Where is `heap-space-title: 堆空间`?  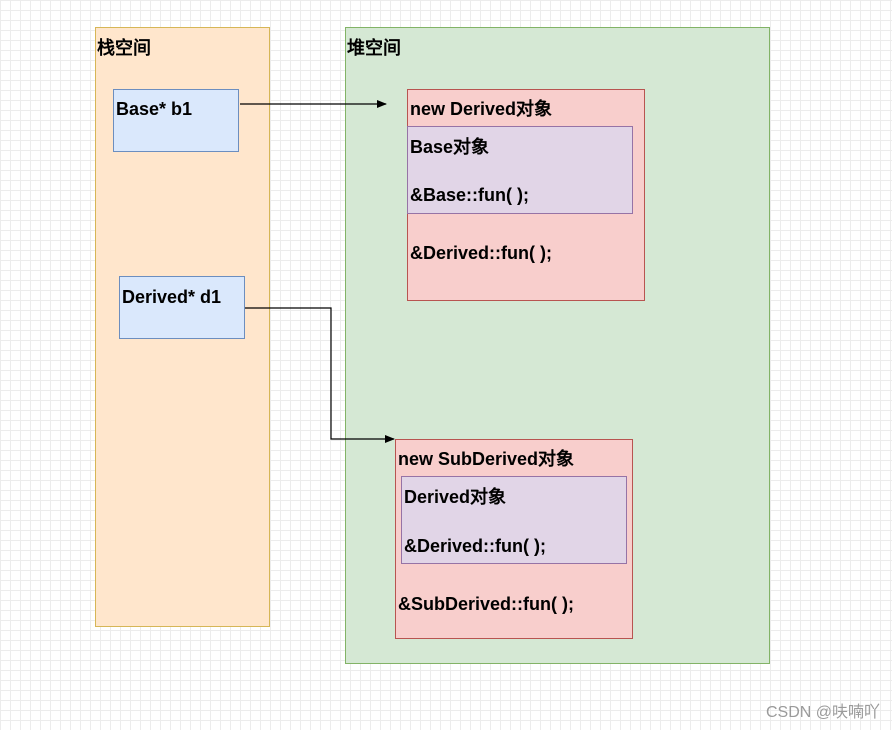
heap-space-title: 堆空间 is located at coordinates (374, 48).